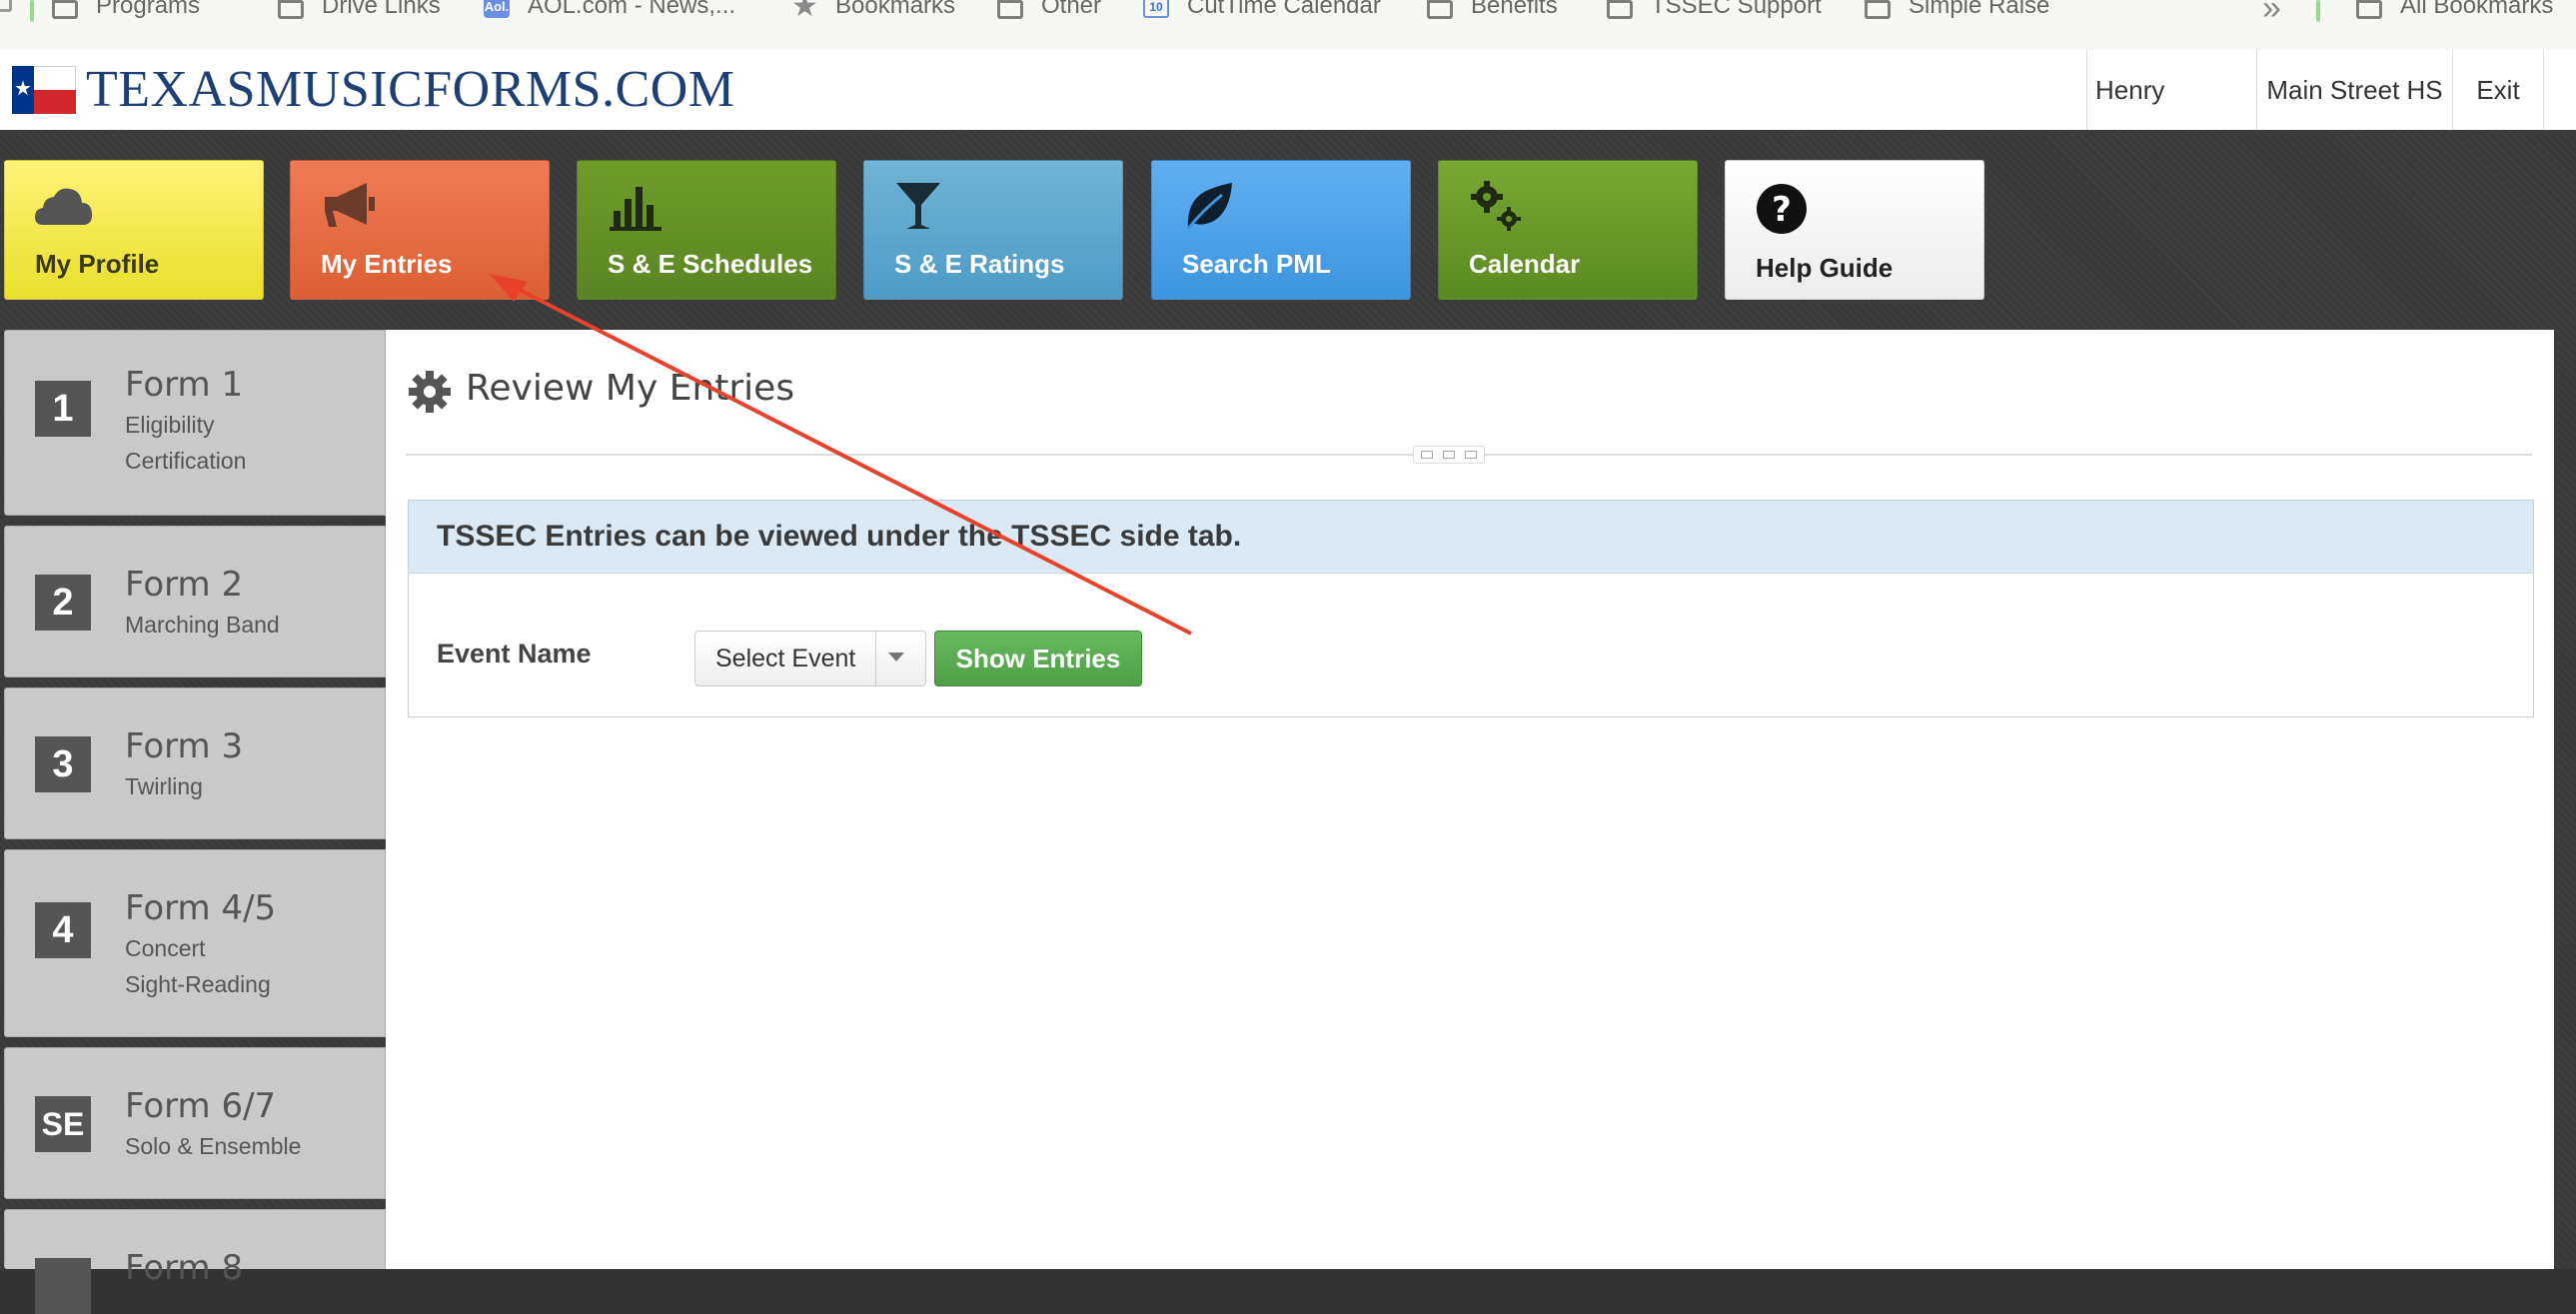  What do you see at coordinates (1038, 658) in the screenshot?
I see `show-entries-button: Show Entries` at bounding box center [1038, 658].